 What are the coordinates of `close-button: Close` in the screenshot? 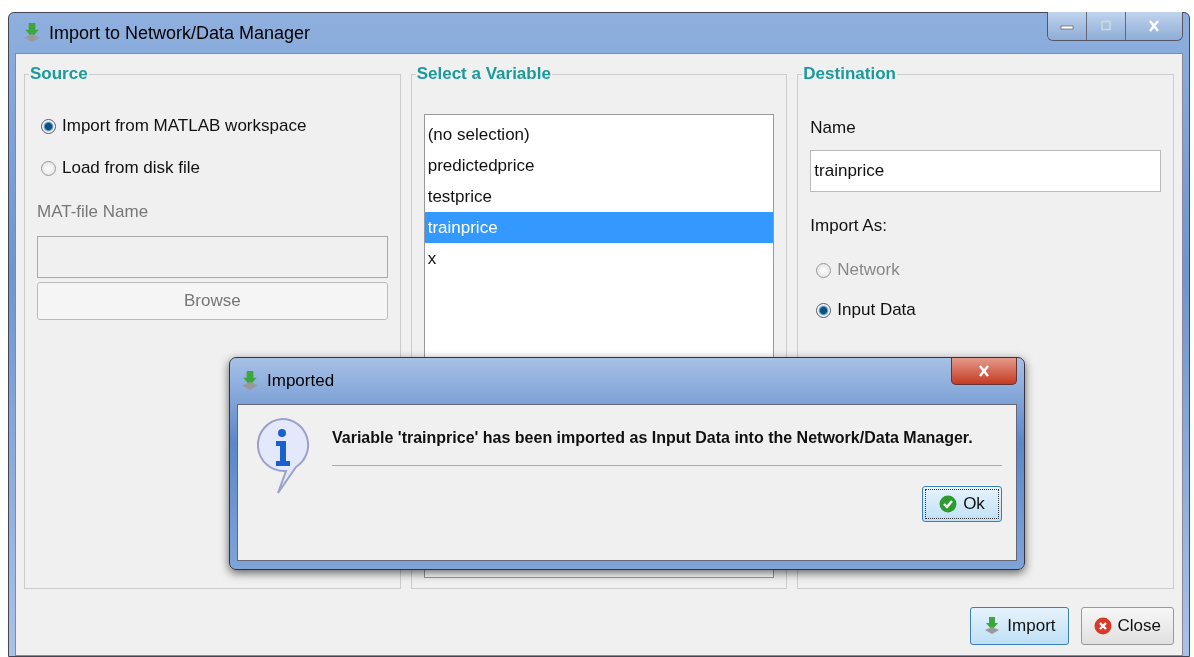 It's located at (1127, 626).